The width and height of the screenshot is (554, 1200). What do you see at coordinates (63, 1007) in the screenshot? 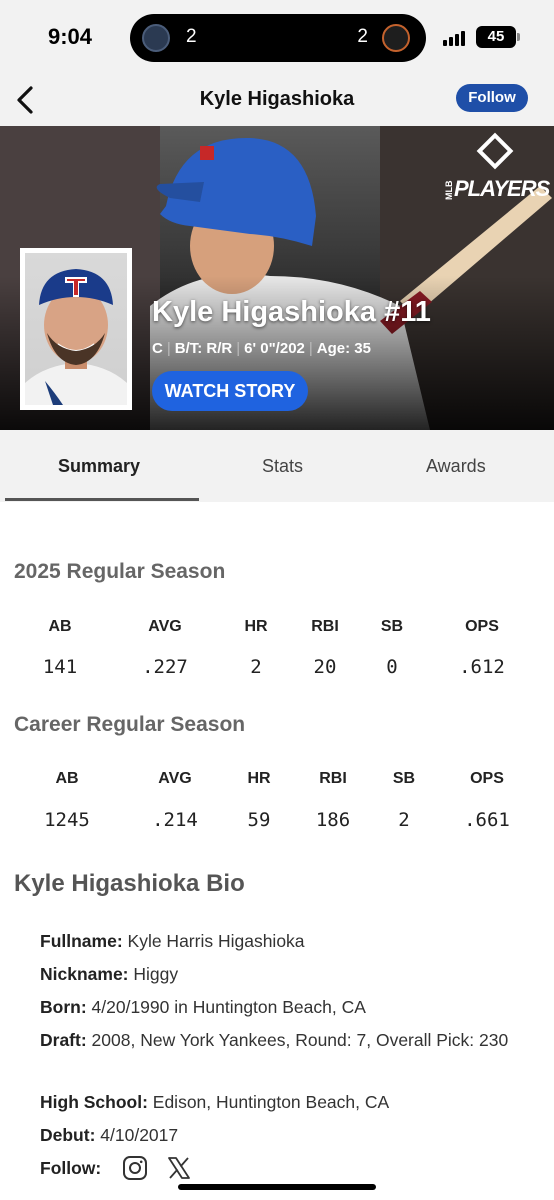
I see `bio-label: Born:` at bounding box center [63, 1007].